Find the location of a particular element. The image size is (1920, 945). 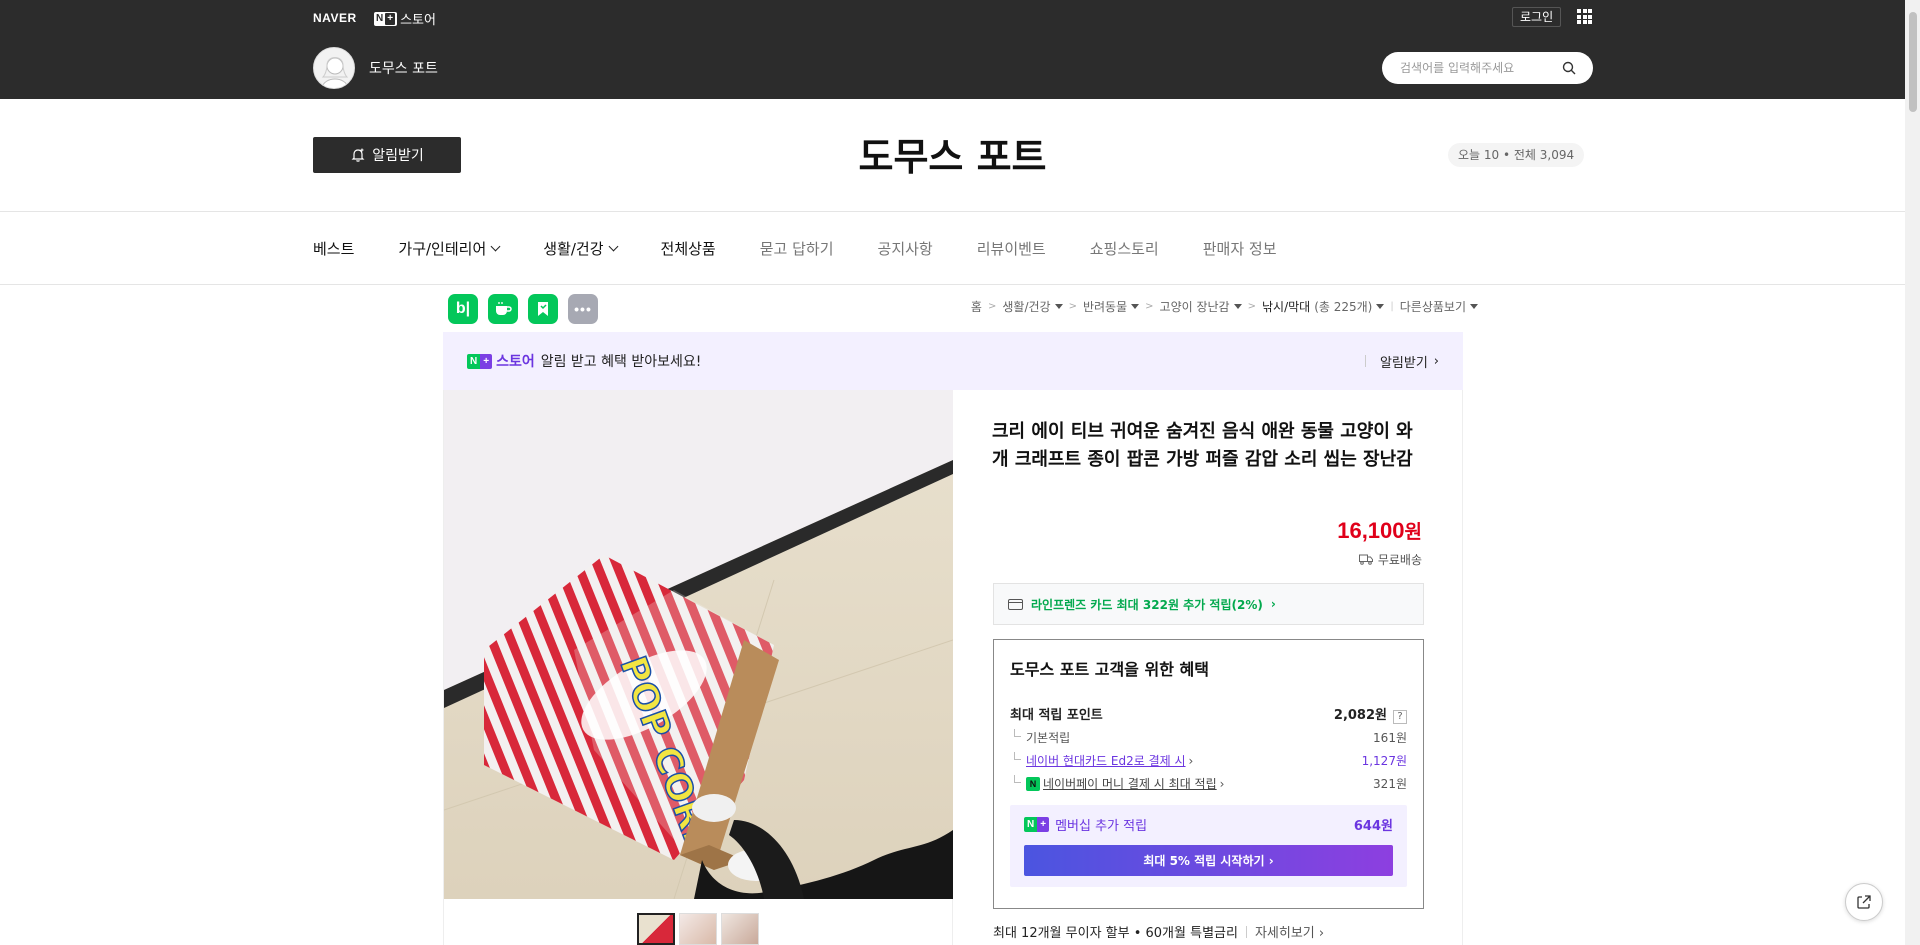

installment-detail-link: 자세히보기 › is located at coordinates (1289, 931).